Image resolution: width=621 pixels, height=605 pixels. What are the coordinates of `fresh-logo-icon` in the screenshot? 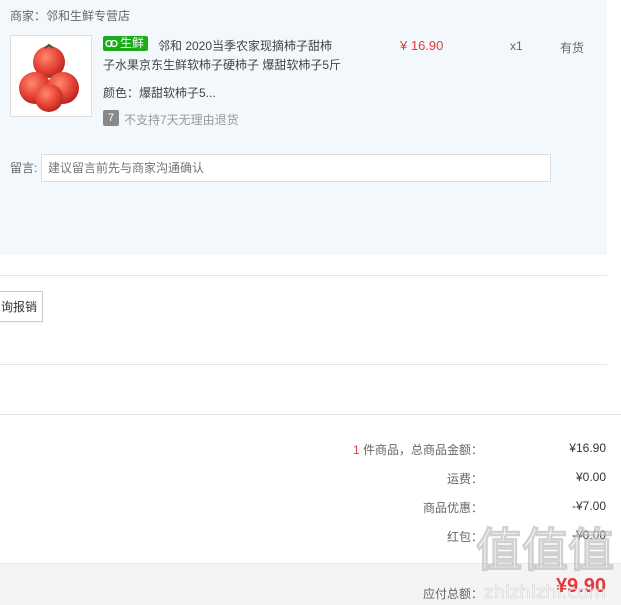 It's located at (111, 43).